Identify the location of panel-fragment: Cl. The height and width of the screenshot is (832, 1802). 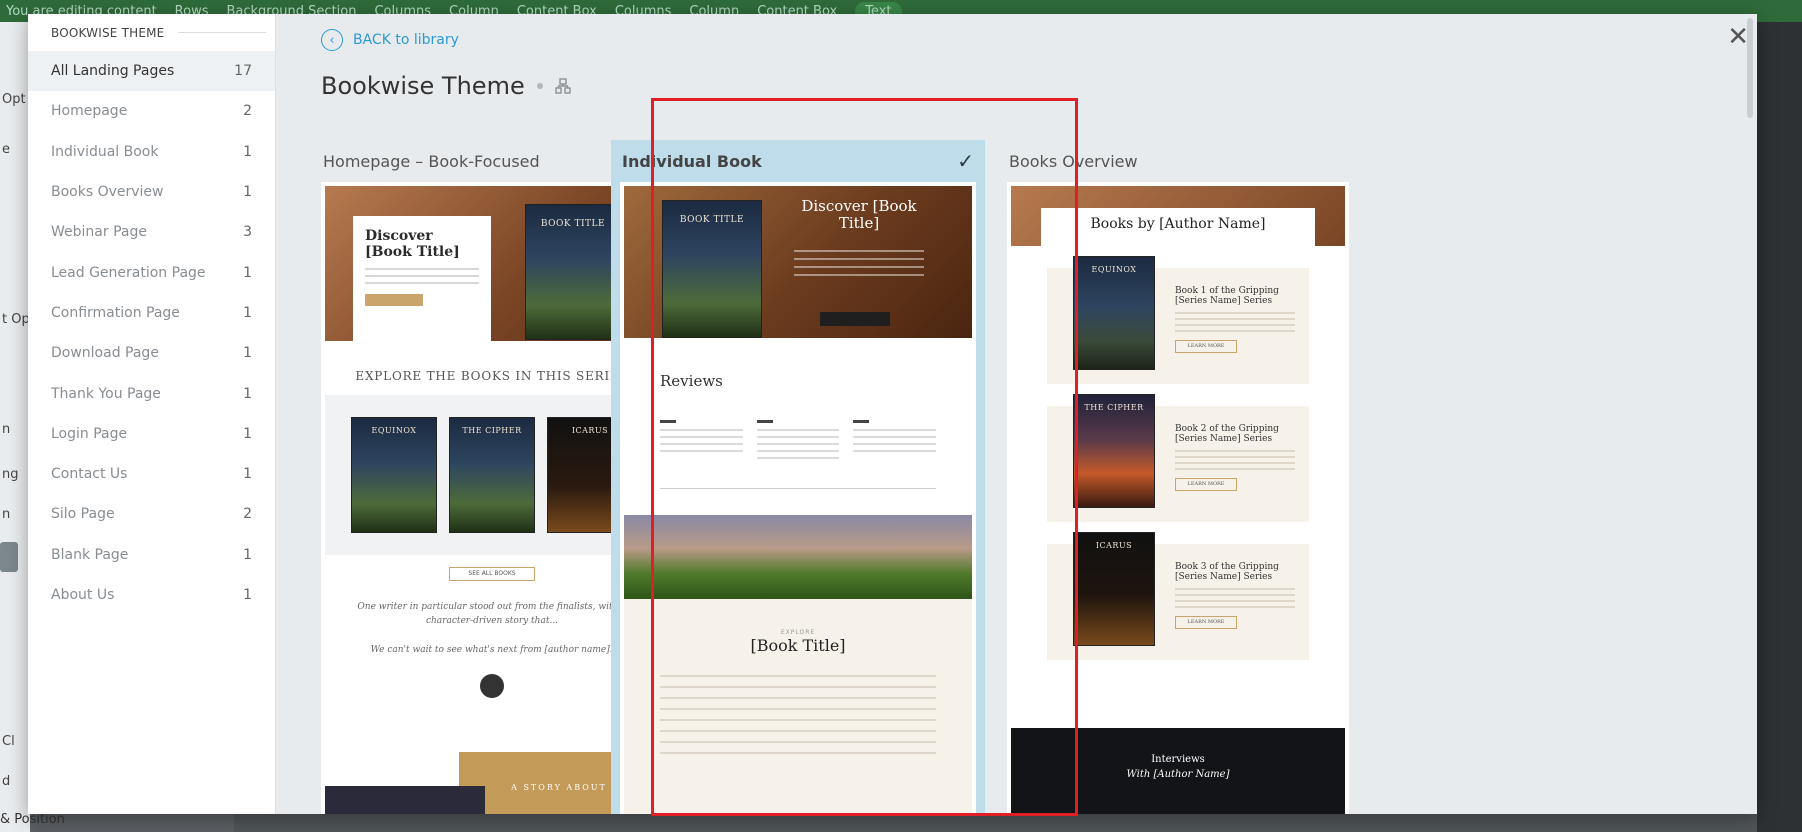
(8, 741).